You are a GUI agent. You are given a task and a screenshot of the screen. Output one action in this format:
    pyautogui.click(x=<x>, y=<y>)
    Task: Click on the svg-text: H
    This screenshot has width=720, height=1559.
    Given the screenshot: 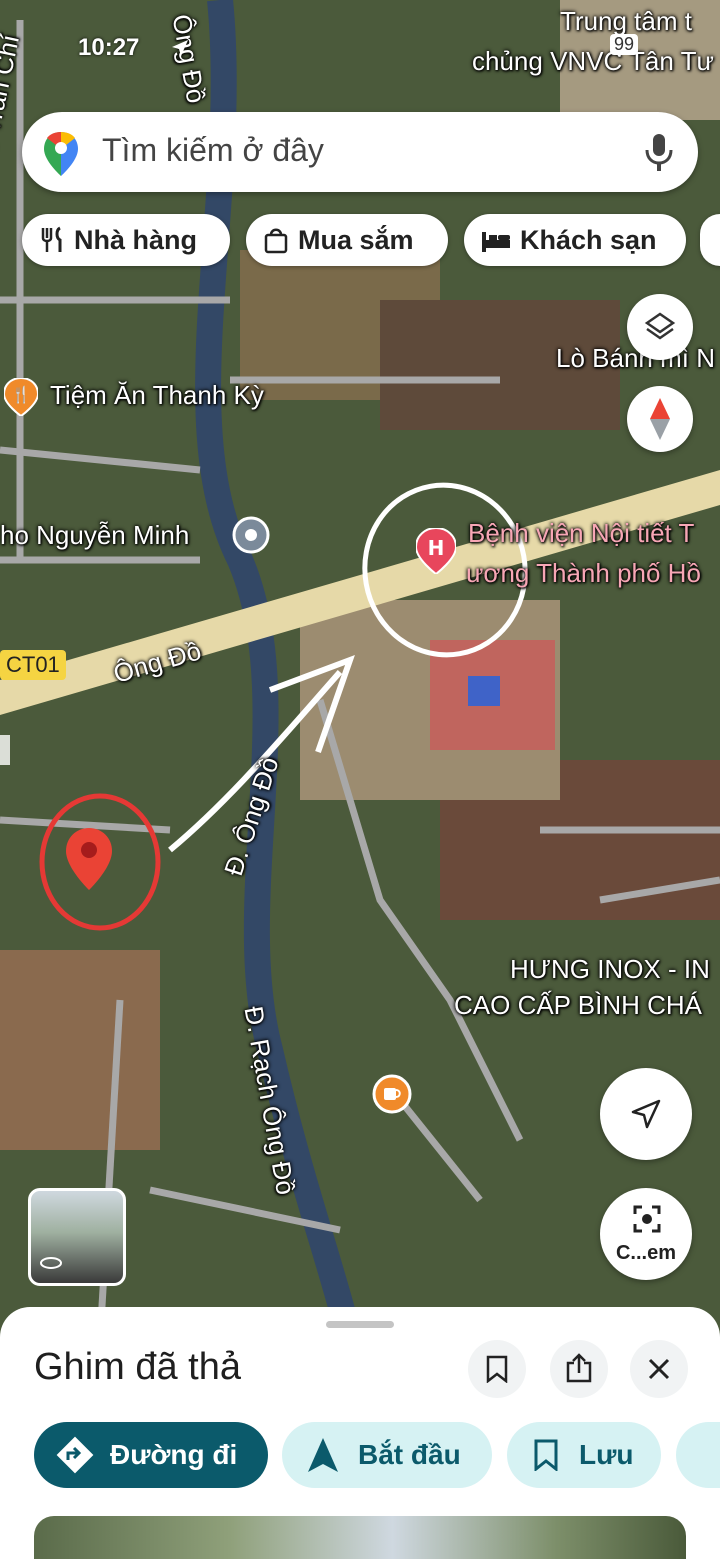 What is the action you would take?
    pyautogui.click(x=436, y=548)
    